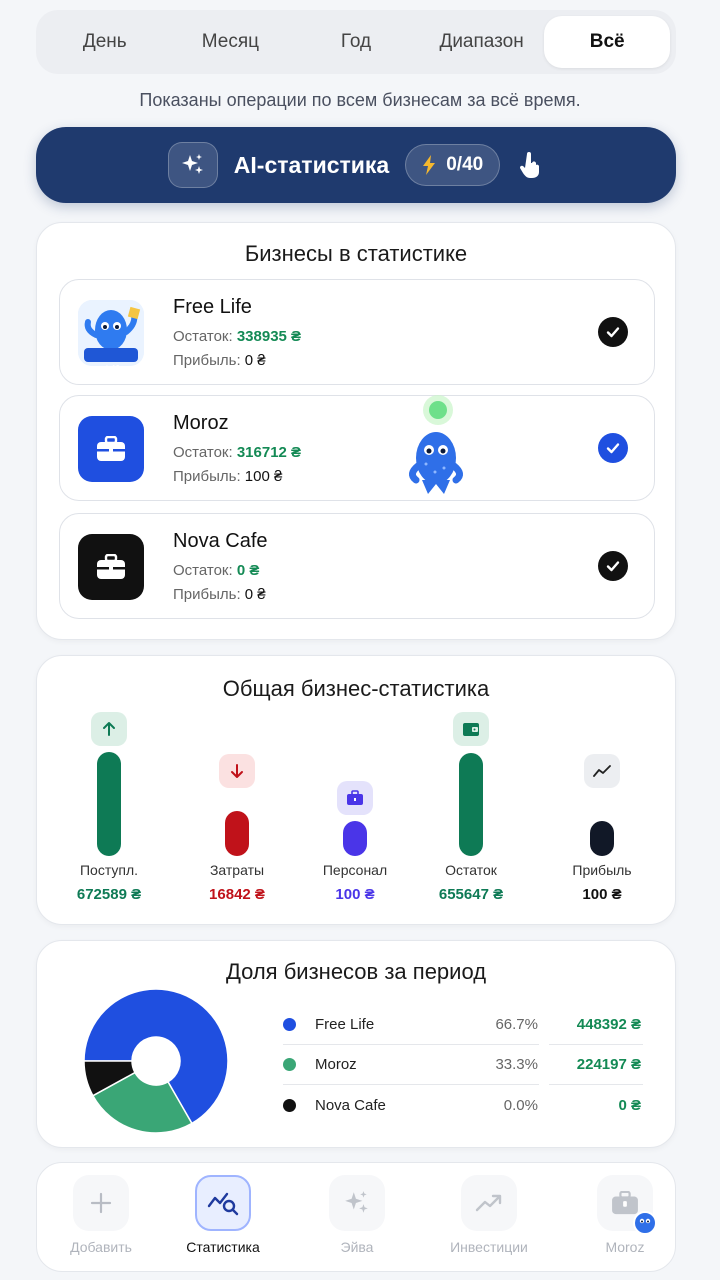 The height and width of the screenshot is (1280, 720). I want to click on period-tabs: День Месяц Год Диапазон Всё, so click(356, 42).